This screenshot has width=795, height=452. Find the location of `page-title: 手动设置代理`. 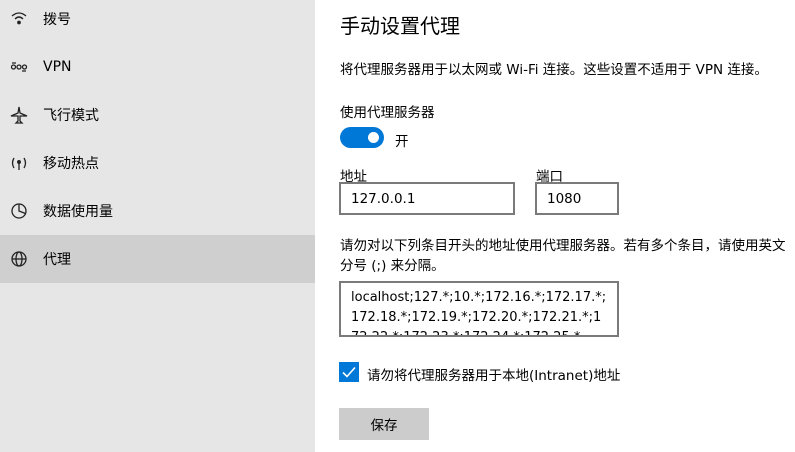

page-title: 手动设置代理 is located at coordinates (400, 26).